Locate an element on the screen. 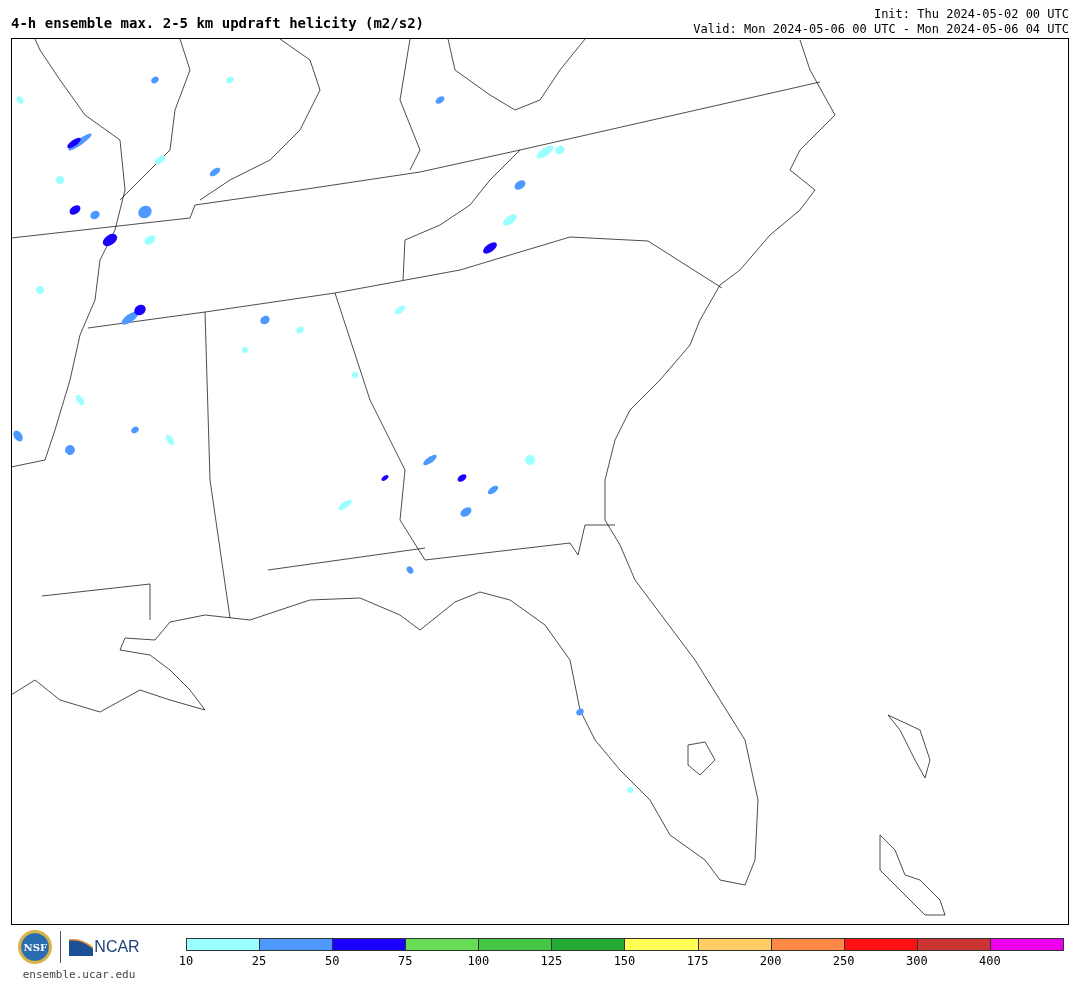 The width and height of the screenshot is (1080, 988). valid-time: Valid: Mon 2024-05-06 00 UTC - Mon 2024-05-06 04 UTC is located at coordinates (881, 29).